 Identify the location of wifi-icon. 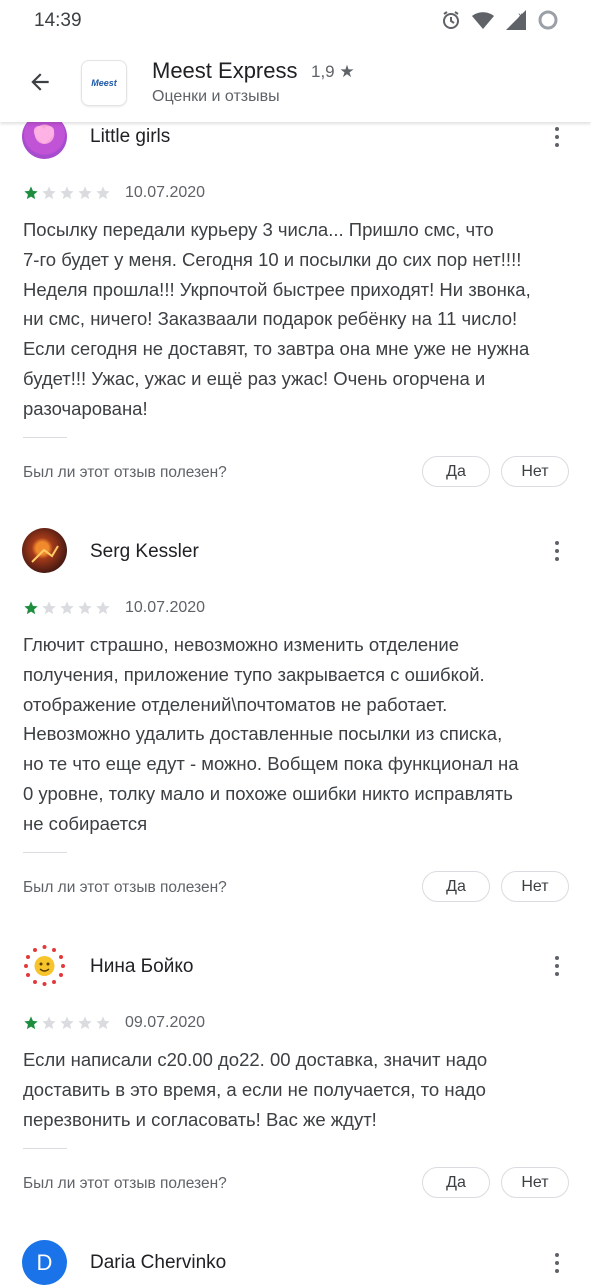
(483, 22).